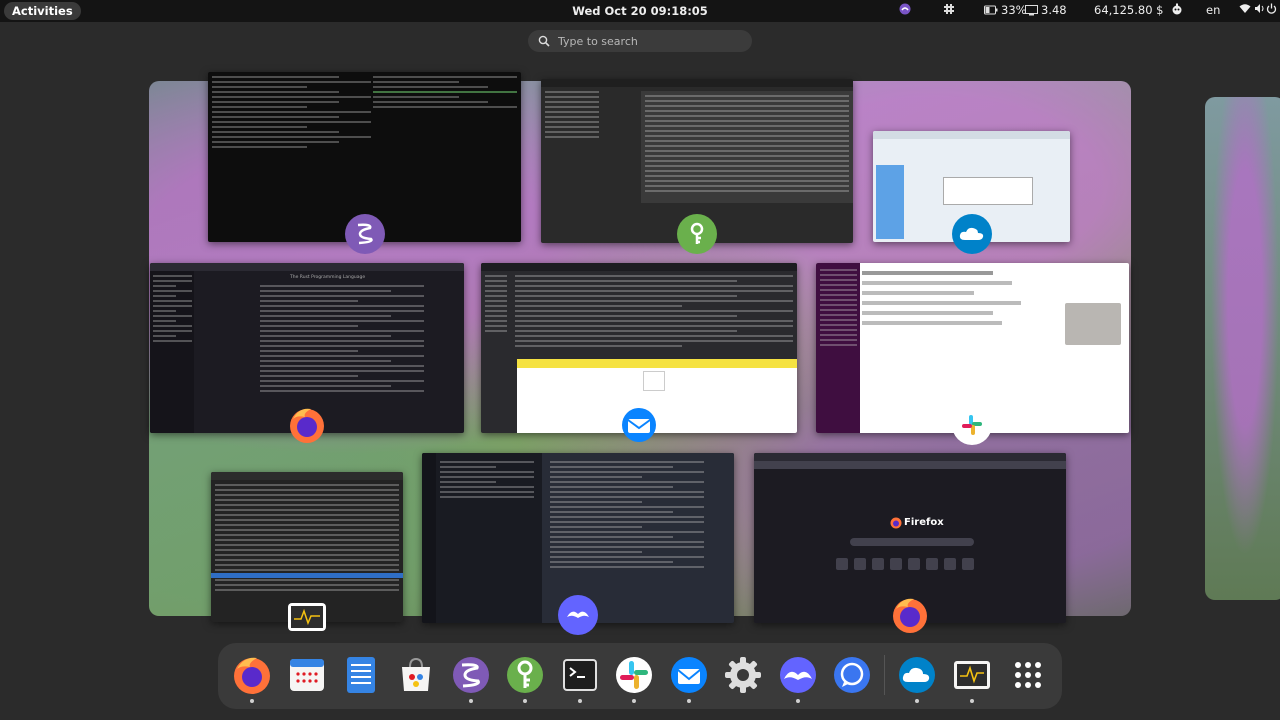 Image resolution: width=1280 pixels, height=720 pixels. I want to click on dock-emacs-icon, so click(471, 675).